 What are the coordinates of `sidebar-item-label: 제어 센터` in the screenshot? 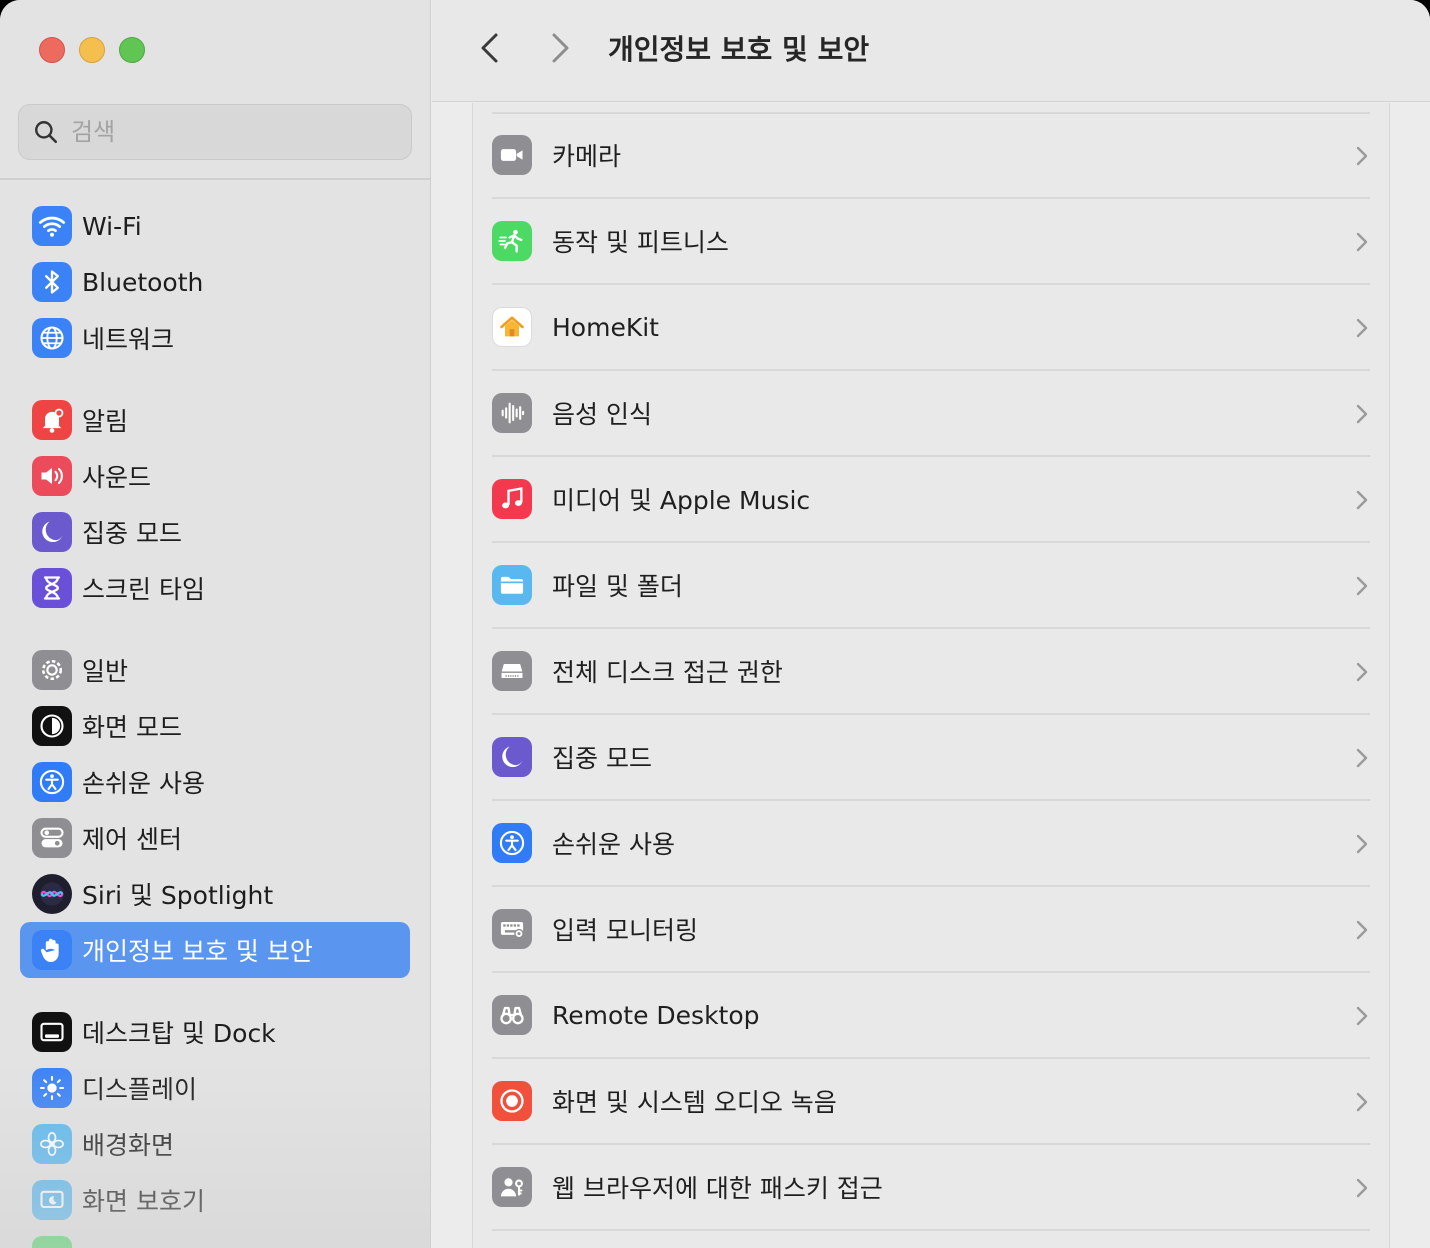 It's located at (132, 839).